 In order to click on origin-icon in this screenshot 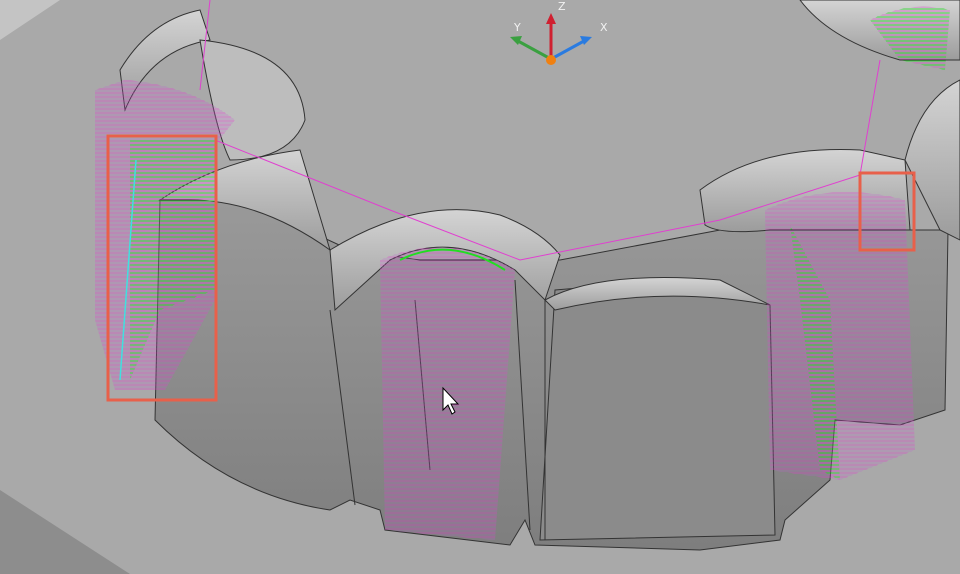, I will do `click(551, 60)`.